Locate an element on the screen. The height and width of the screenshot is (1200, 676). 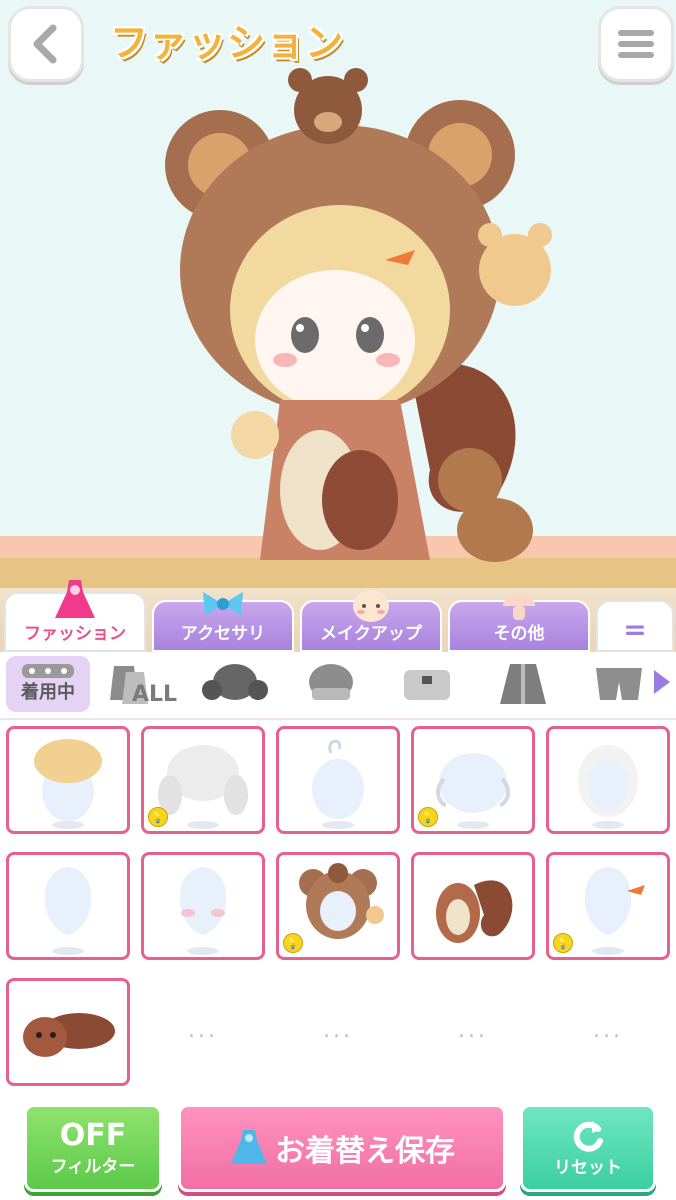
reset-label: リセット is located at coordinates (588, 1167).